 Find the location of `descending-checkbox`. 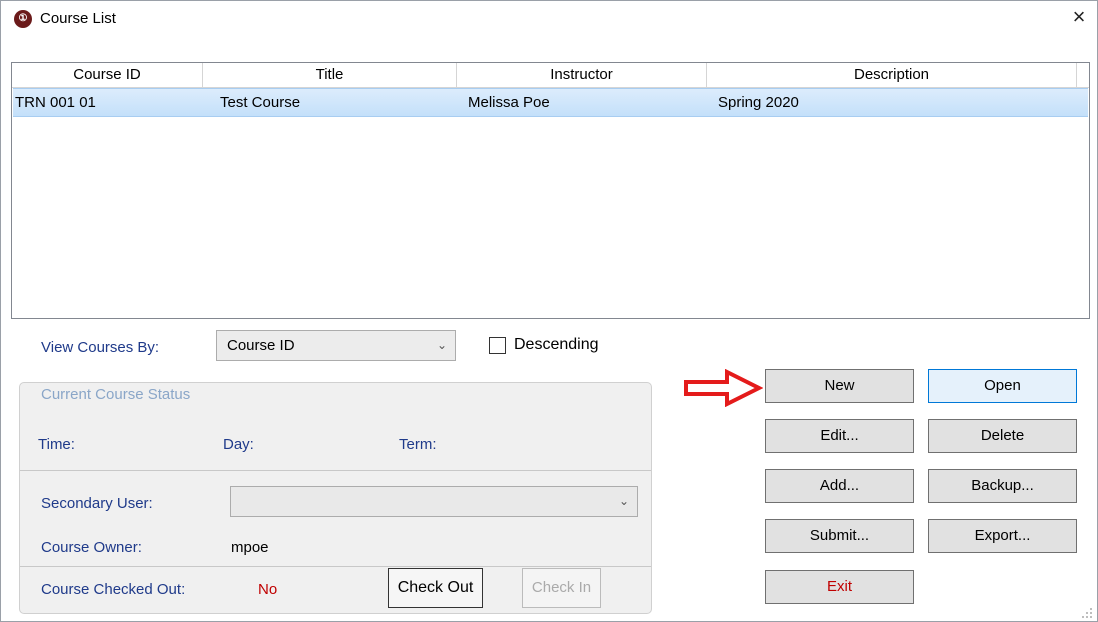

descending-checkbox is located at coordinates (497, 345).